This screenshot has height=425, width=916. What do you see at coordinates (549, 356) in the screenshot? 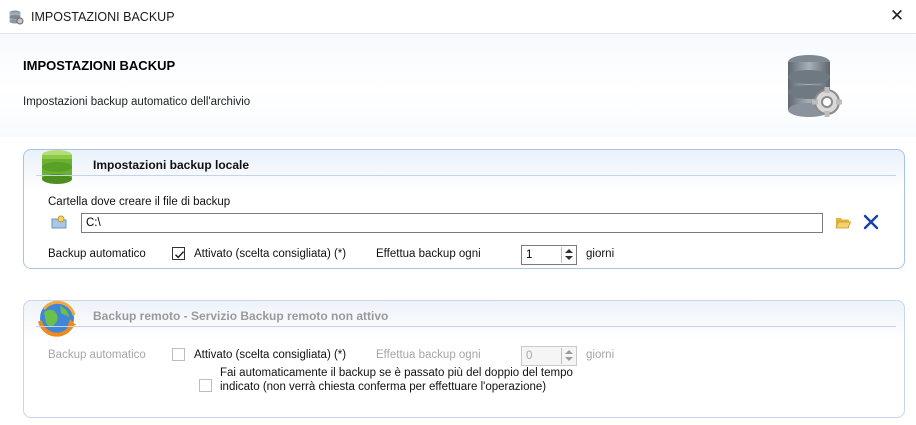
I see `remote-days-stepper: 0` at bounding box center [549, 356].